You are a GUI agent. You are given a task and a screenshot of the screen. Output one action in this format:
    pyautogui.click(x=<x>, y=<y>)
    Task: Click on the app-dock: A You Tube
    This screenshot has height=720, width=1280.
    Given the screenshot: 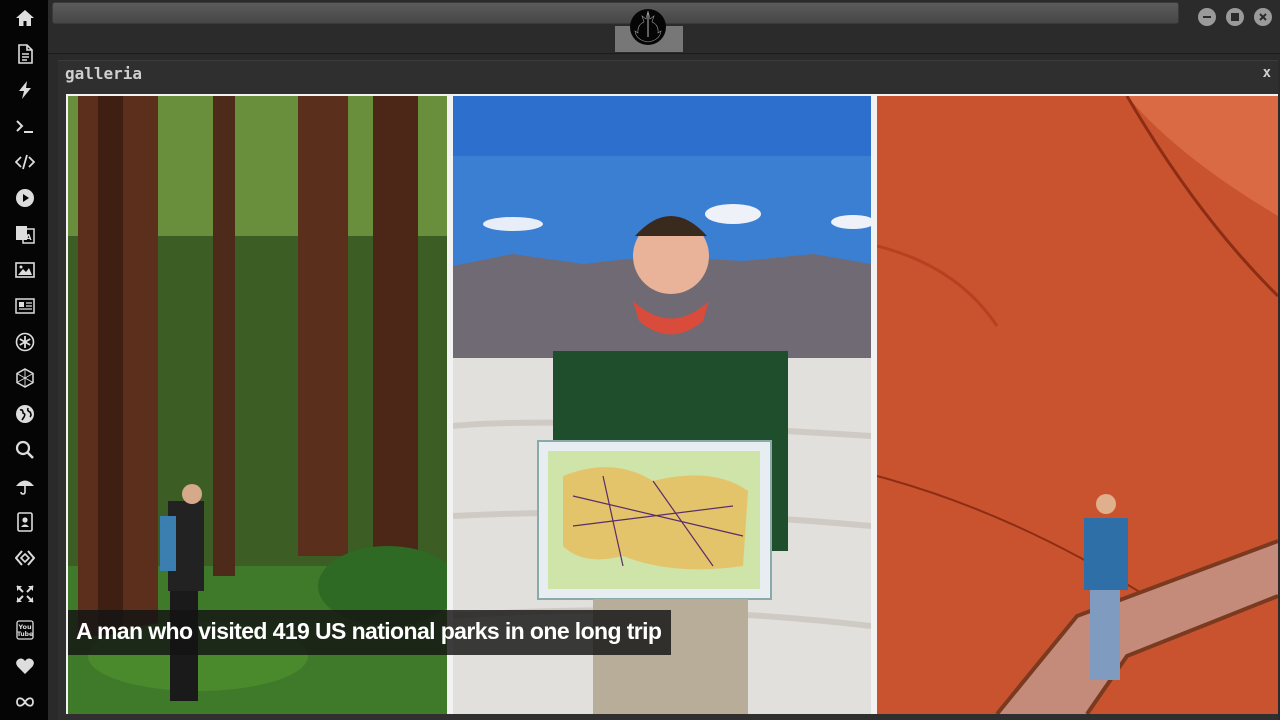 What is the action you would take?
    pyautogui.click(x=24, y=360)
    